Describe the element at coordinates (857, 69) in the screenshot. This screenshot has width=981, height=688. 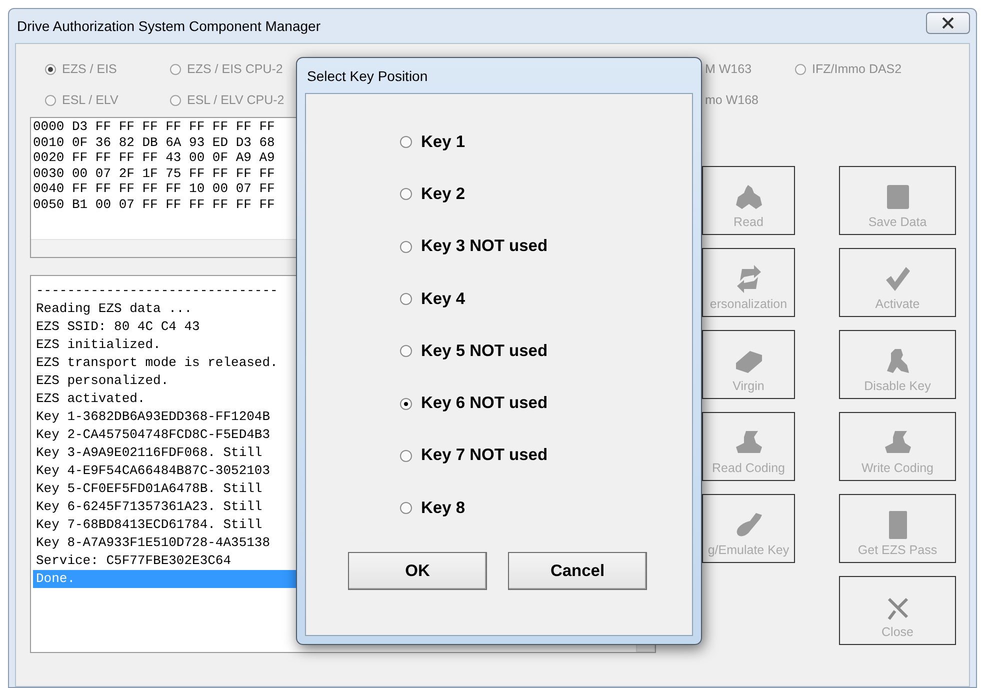
I see `module-label: IFZ/Immo DAS2` at that location.